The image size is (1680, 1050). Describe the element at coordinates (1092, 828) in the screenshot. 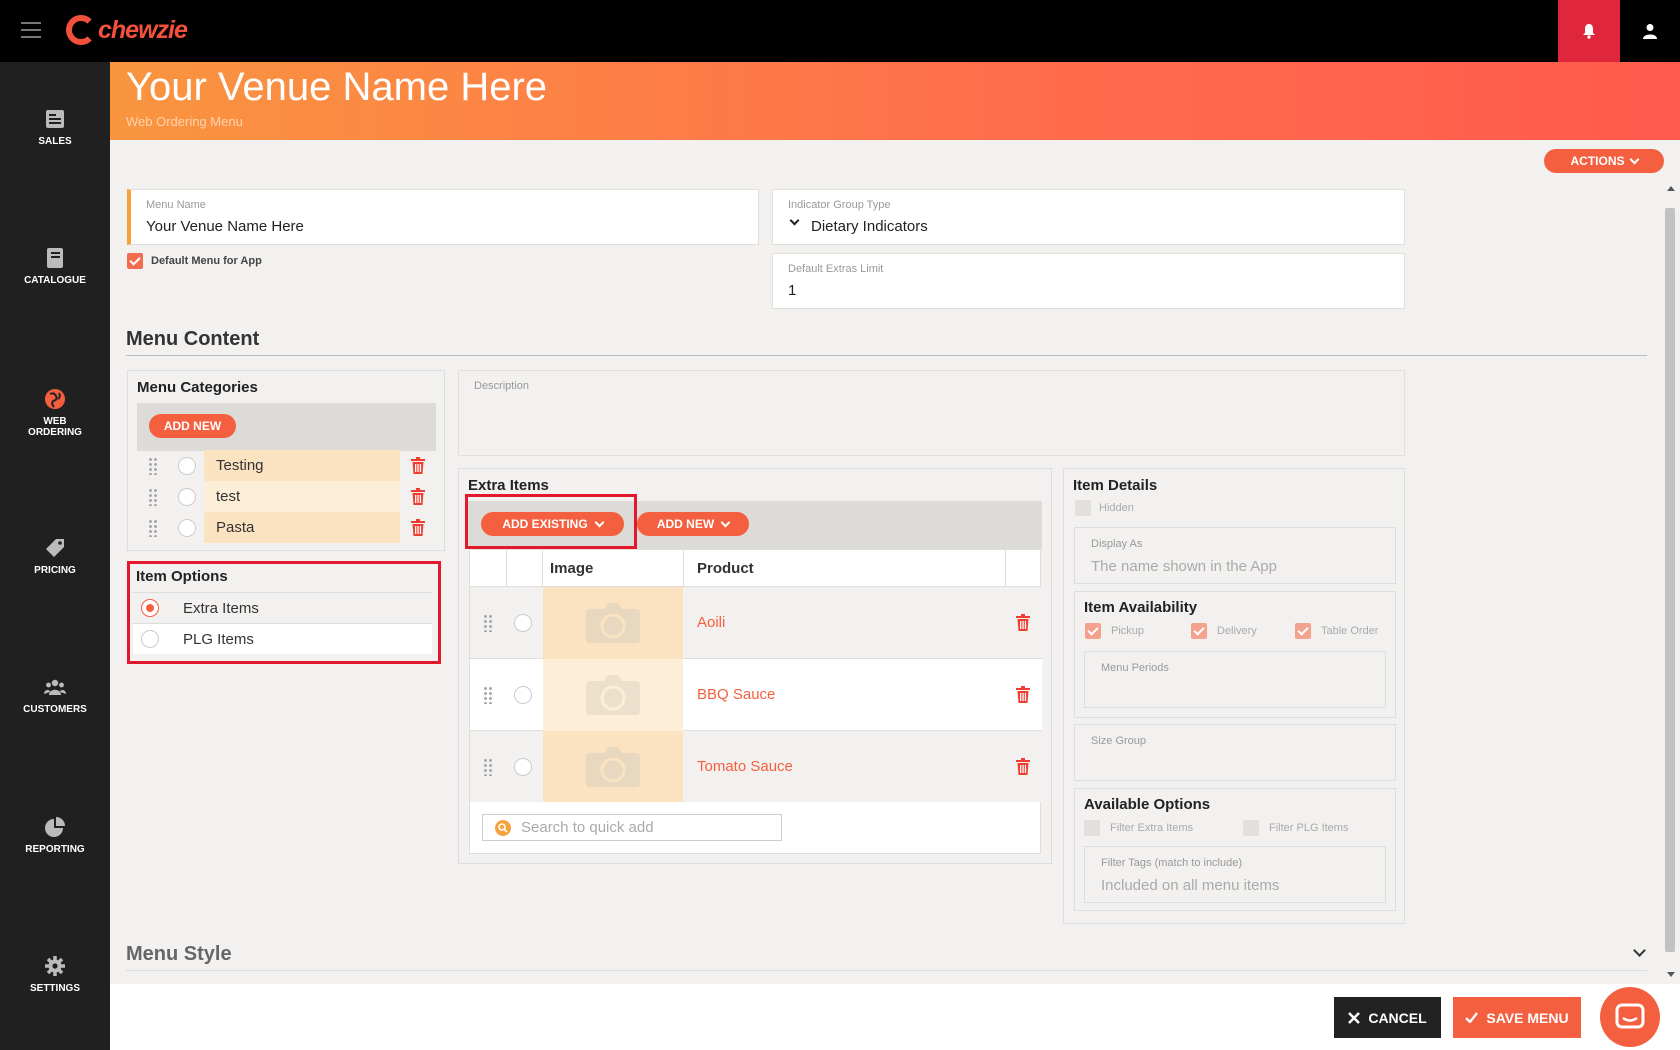

I see `filter-extra-checkbox` at that location.